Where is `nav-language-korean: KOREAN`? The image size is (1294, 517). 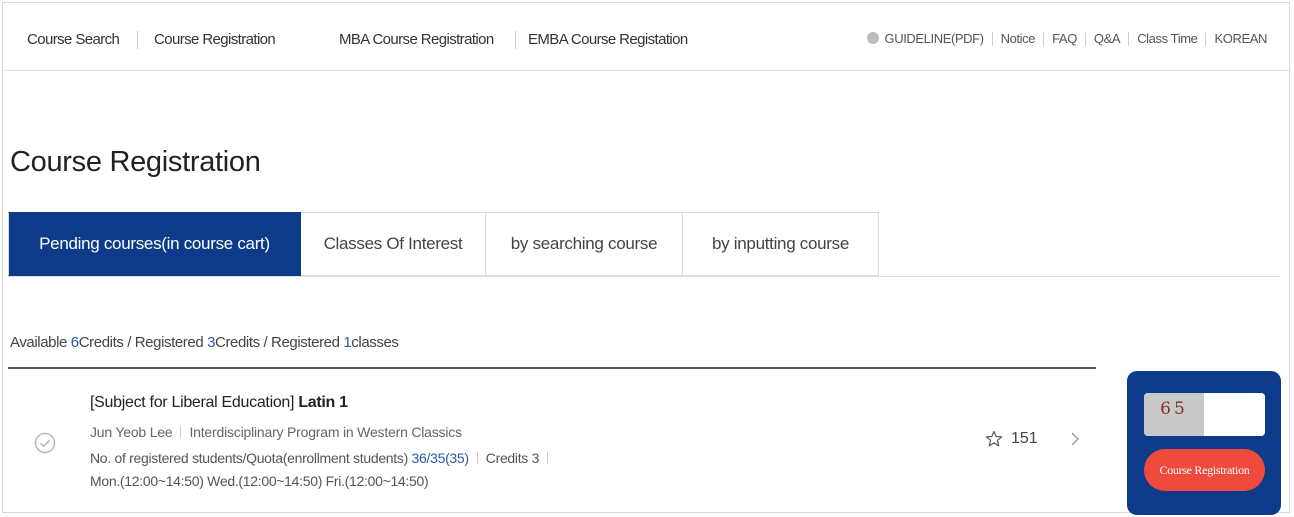
nav-language-korean: KOREAN is located at coordinates (1240, 38).